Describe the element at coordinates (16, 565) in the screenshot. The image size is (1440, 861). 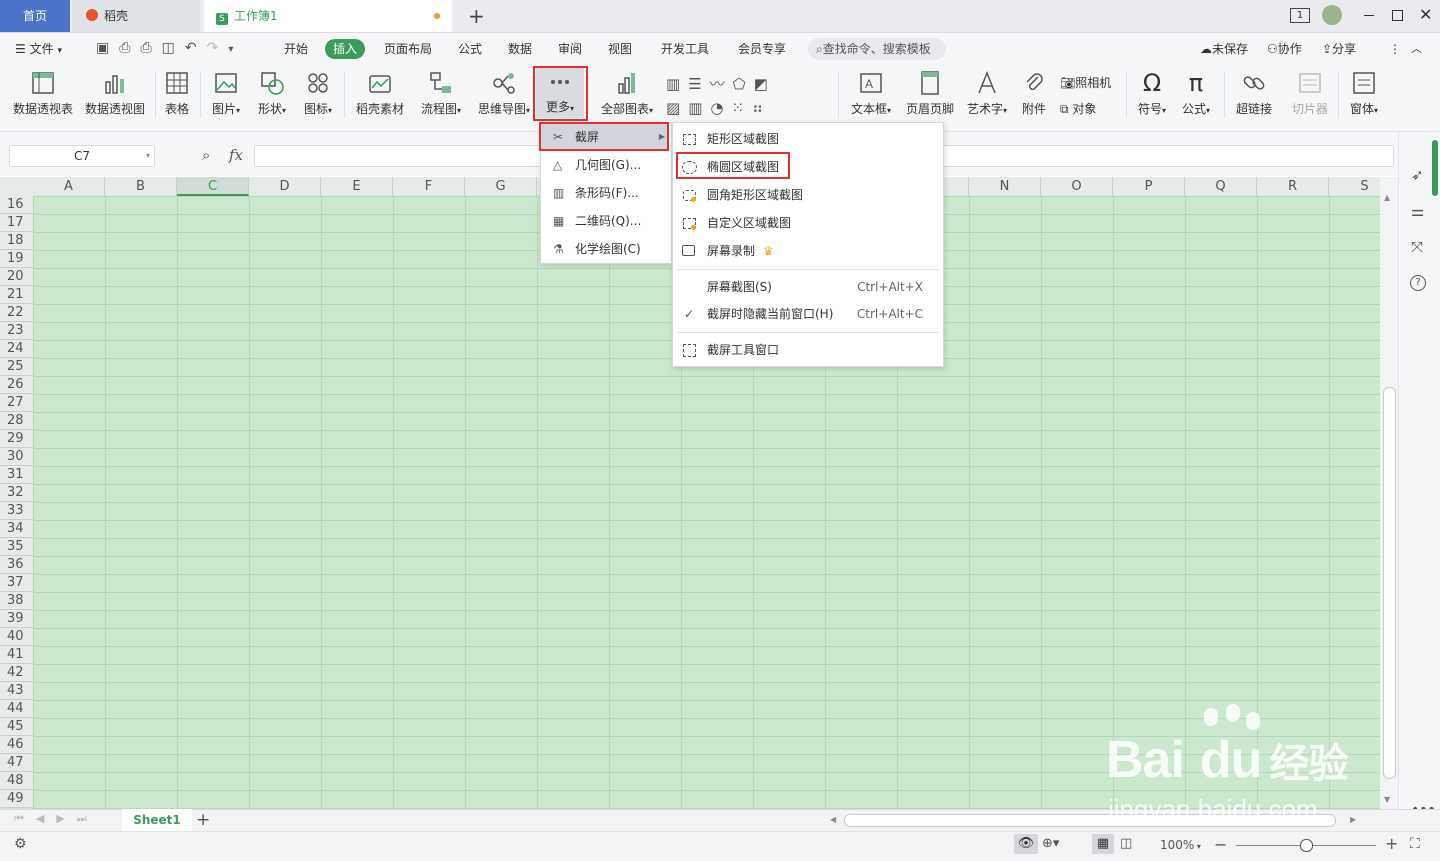
I see `row-header: 36` at that location.